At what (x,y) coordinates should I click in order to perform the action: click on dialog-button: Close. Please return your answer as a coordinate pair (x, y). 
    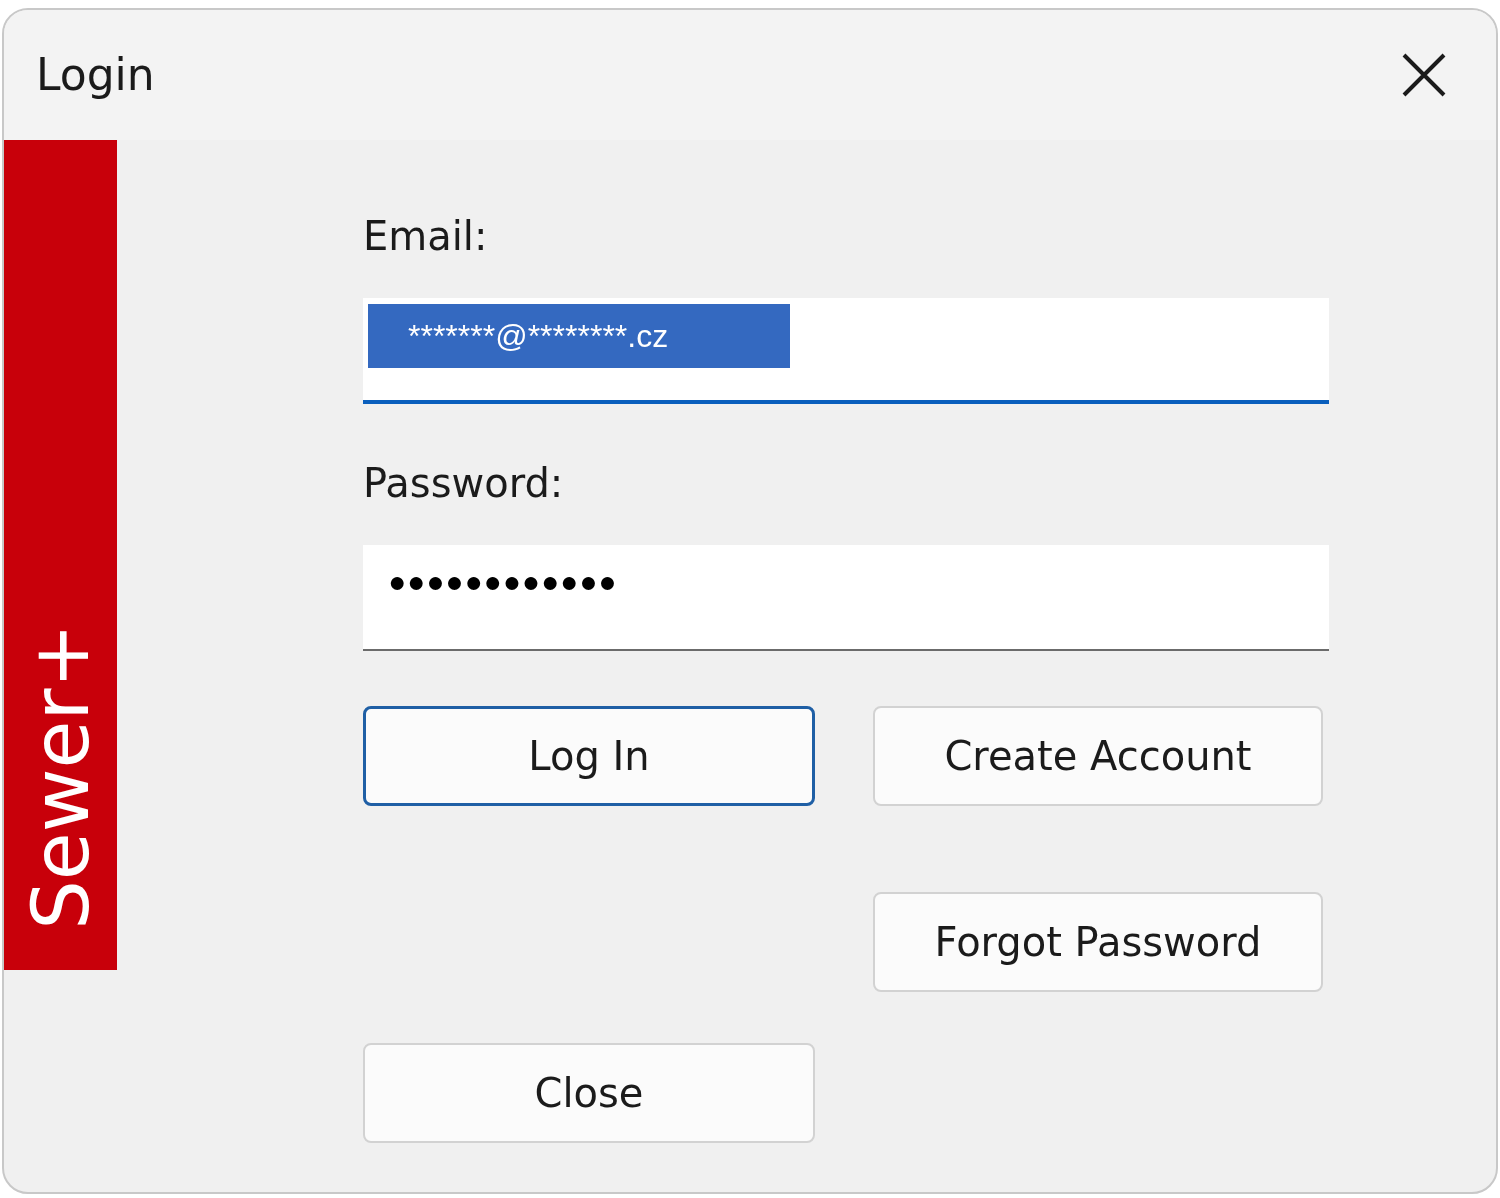
    Looking at the image, I should click on (589, 1093).